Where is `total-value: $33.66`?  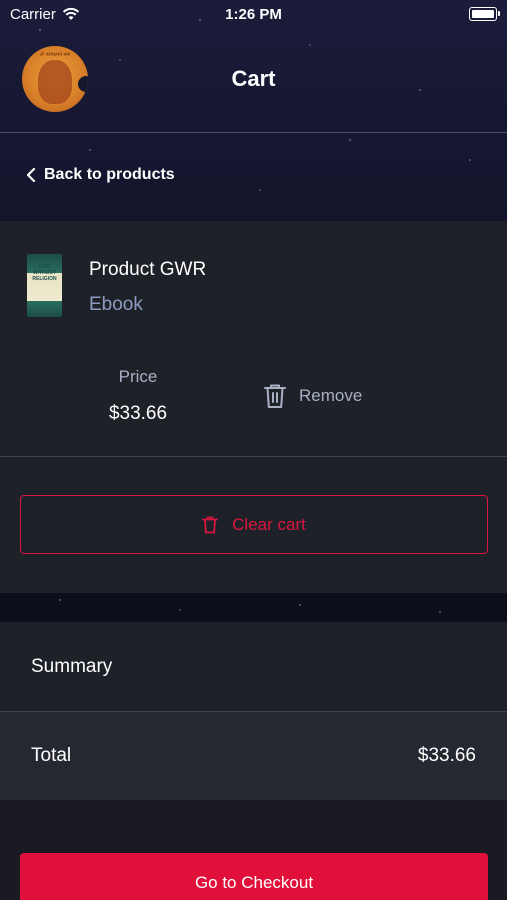 total-value: $33.66 is located at coordinates (446, 755).